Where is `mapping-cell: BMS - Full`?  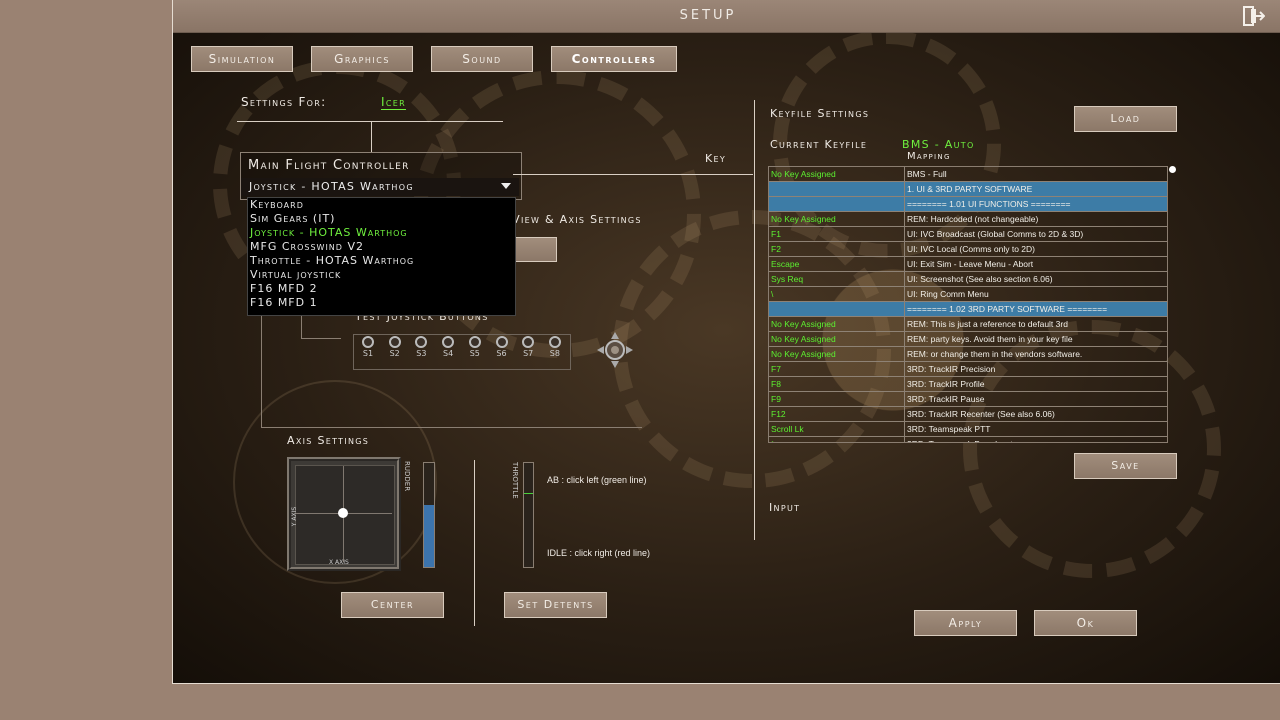
mapping-cell: BMS - Full is located at coordinates (927, 174).